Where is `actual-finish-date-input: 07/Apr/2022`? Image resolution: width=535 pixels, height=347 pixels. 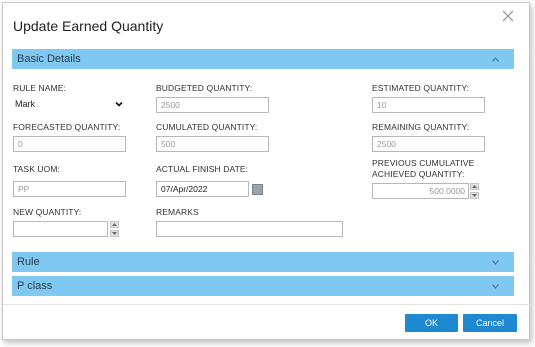 actual-finish-date-input: 07/Apr/2022 is located at coordinates (202, 189).